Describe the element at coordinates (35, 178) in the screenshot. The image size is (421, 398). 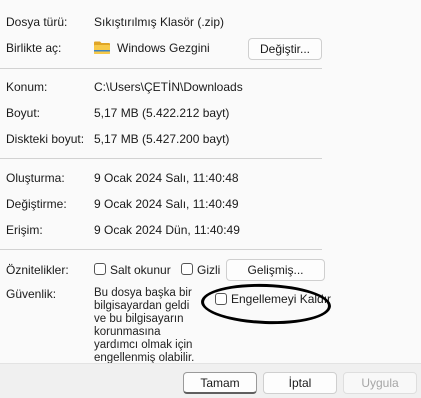
I see `created-label: Oluşturma:` at that location.